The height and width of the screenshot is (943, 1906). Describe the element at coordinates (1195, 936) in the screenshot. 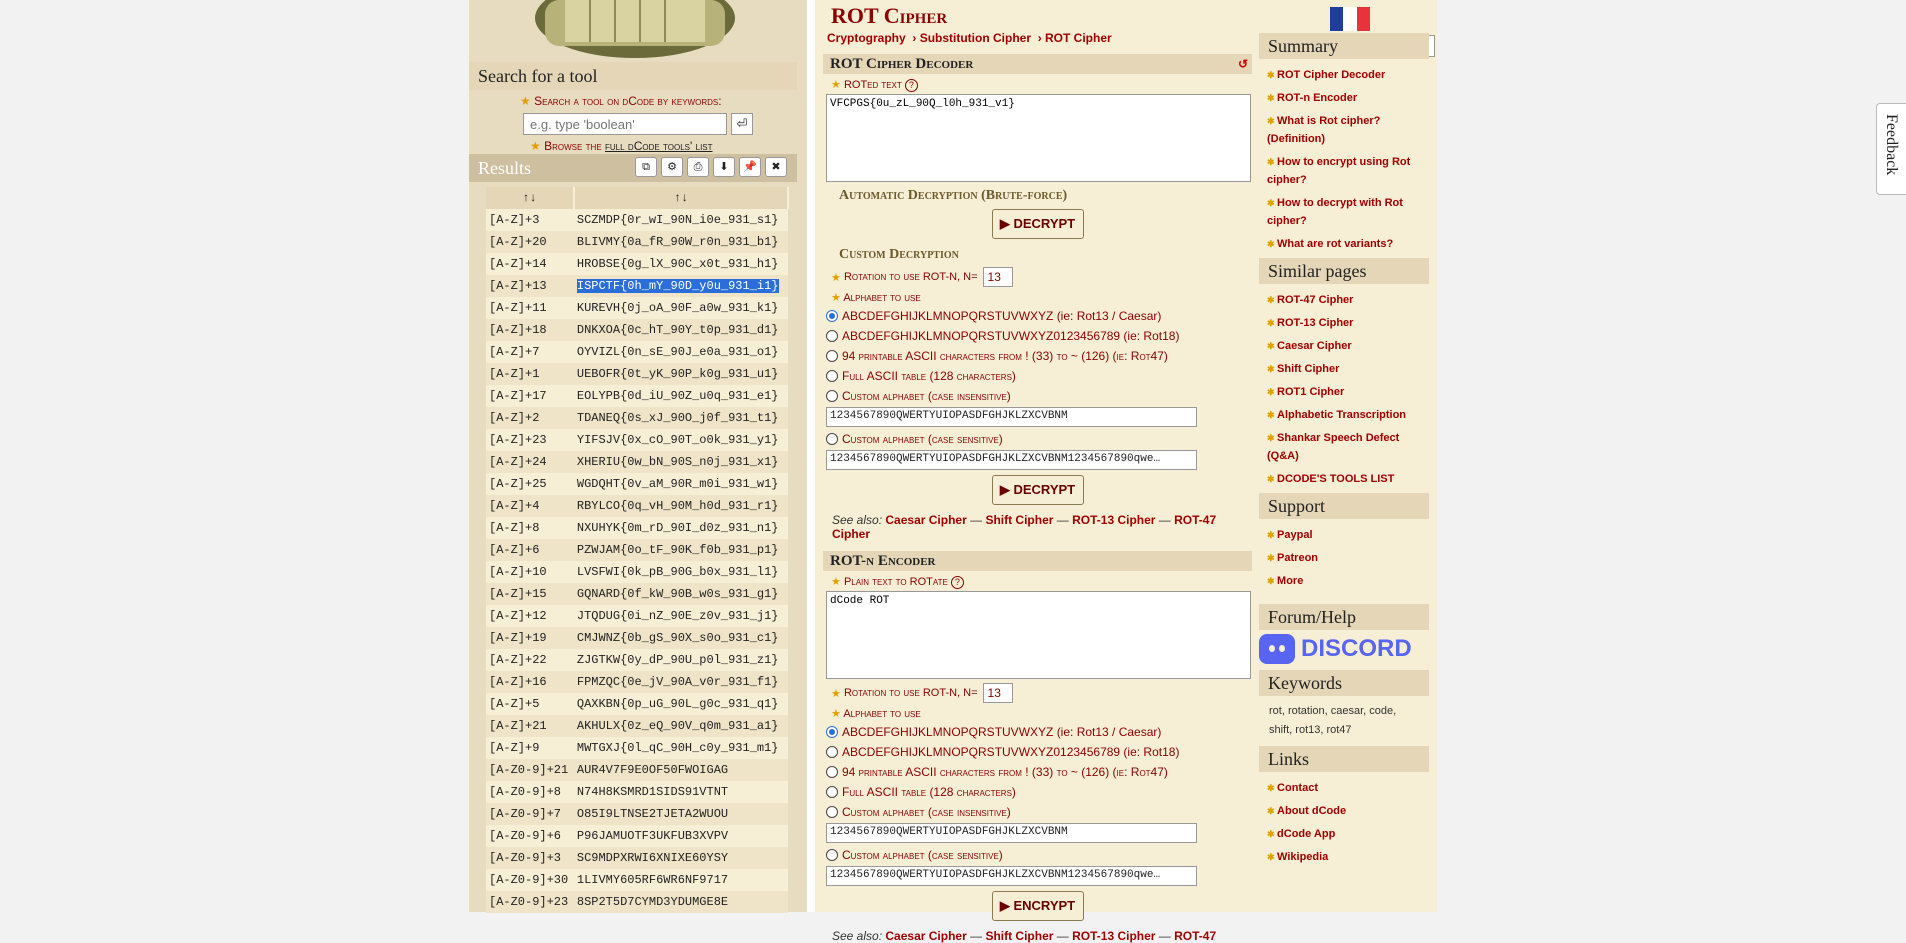

I see `link-rot47: ROT-47` at that location.